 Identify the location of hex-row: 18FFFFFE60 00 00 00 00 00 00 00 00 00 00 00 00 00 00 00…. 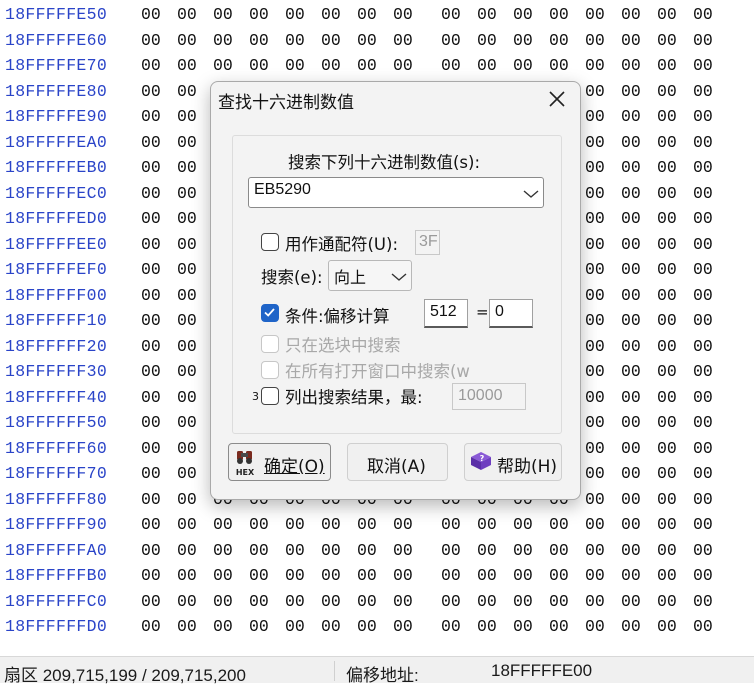
(377, 41).